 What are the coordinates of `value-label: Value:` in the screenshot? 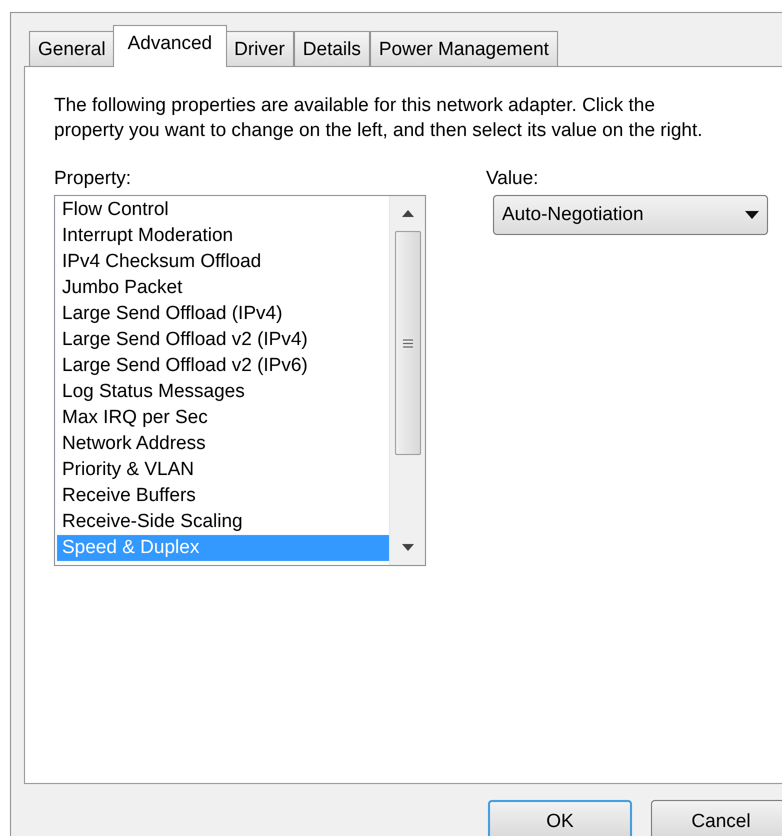 It's located at (513, 179).